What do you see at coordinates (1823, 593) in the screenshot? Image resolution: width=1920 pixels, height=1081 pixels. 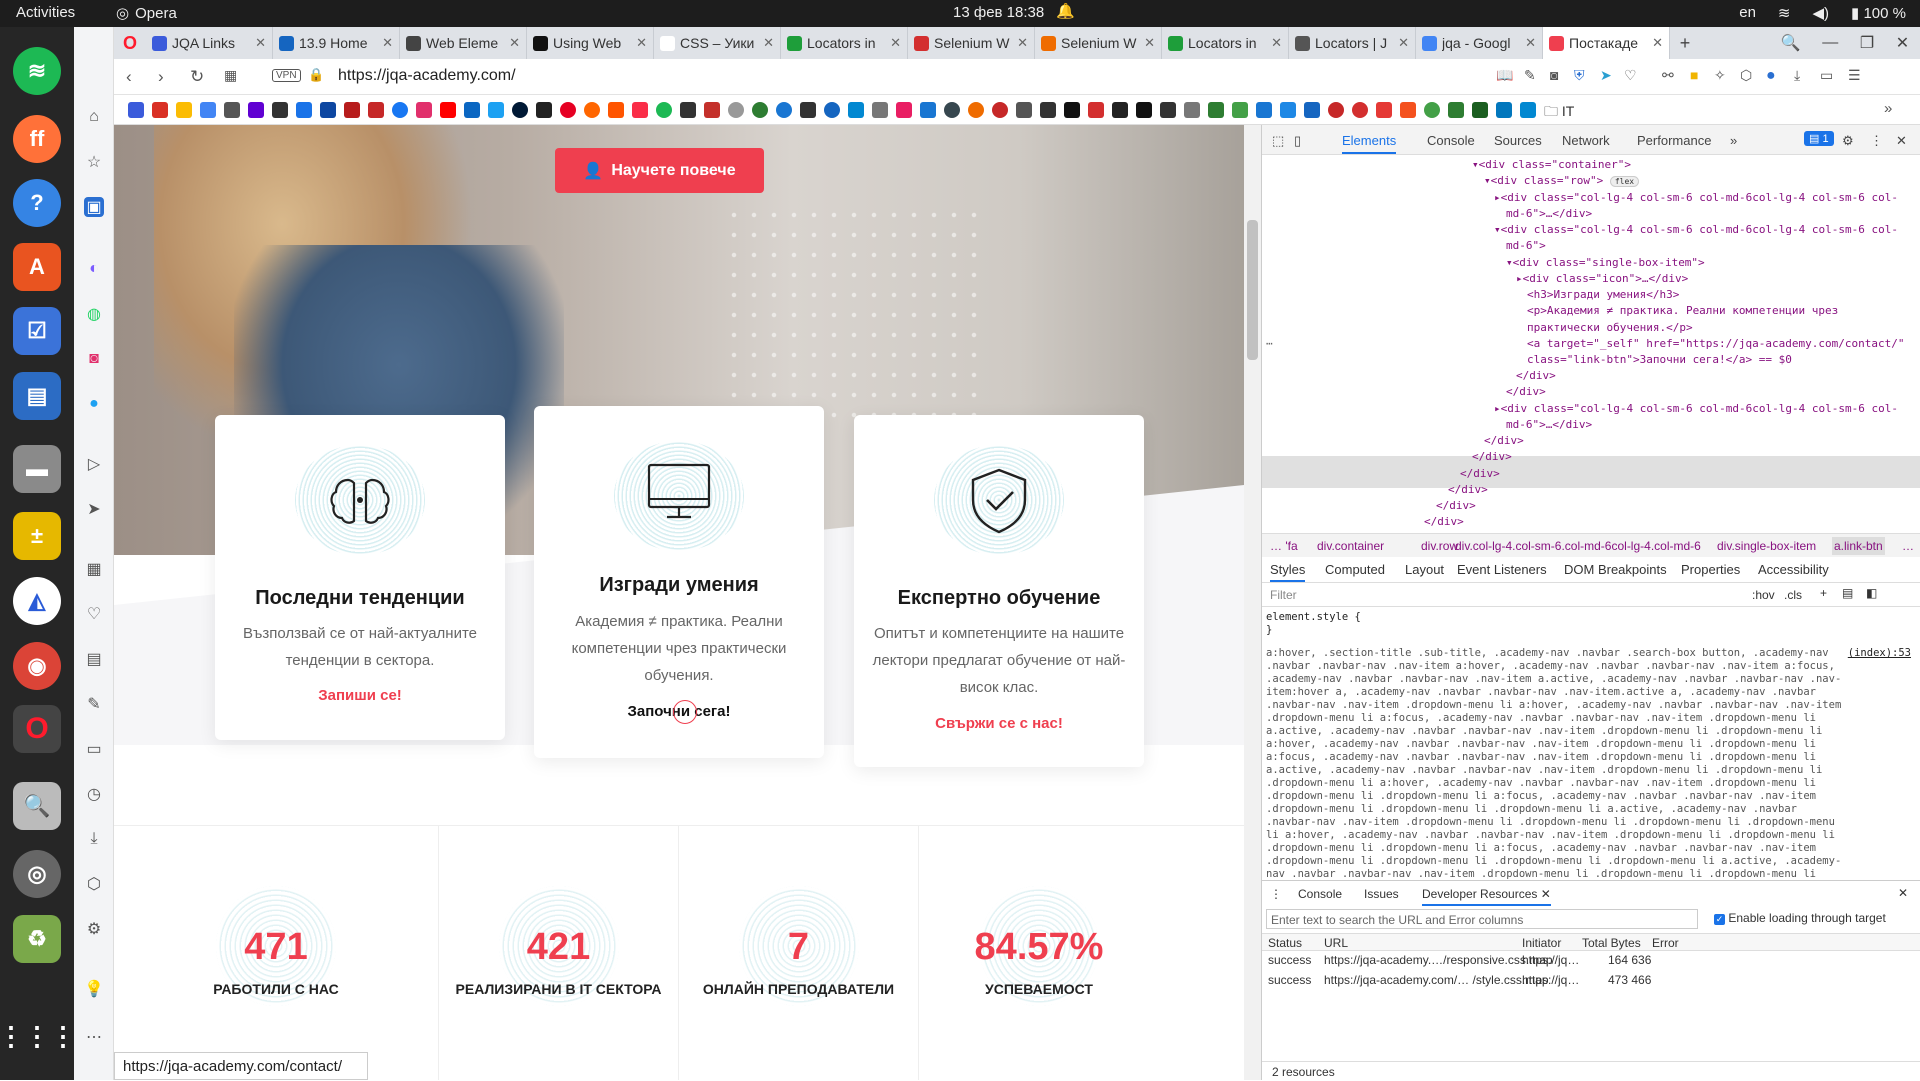 I see `add-rule-icon: +` at bounding box center [1823, 593].